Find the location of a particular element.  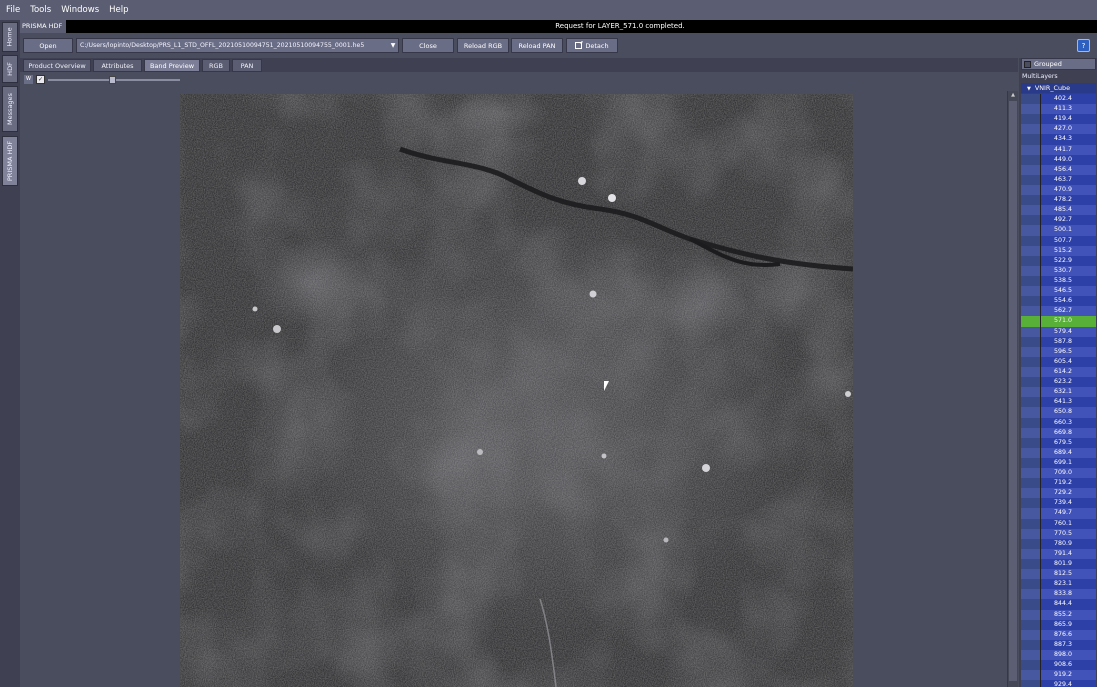

band-row: 876.6 is located at coordinates (1058, 634).